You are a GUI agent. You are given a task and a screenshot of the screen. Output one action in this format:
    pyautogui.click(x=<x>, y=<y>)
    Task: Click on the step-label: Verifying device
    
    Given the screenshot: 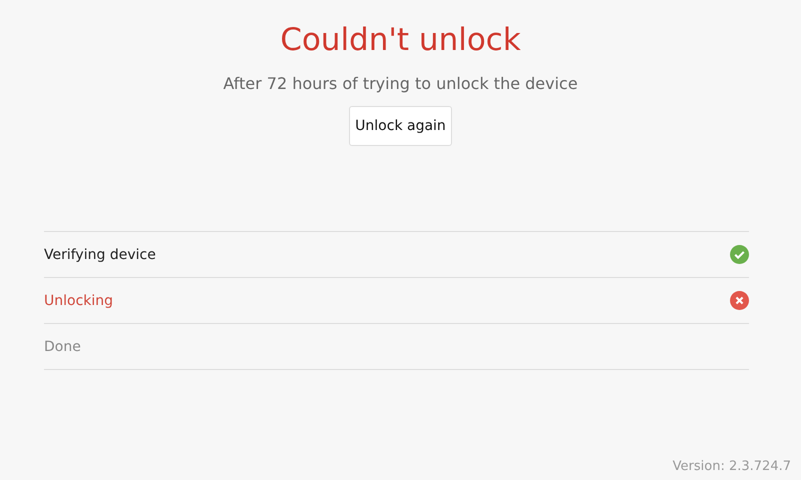 What is the action you would take?
    pyautogui.click(x=100, y=254)
    